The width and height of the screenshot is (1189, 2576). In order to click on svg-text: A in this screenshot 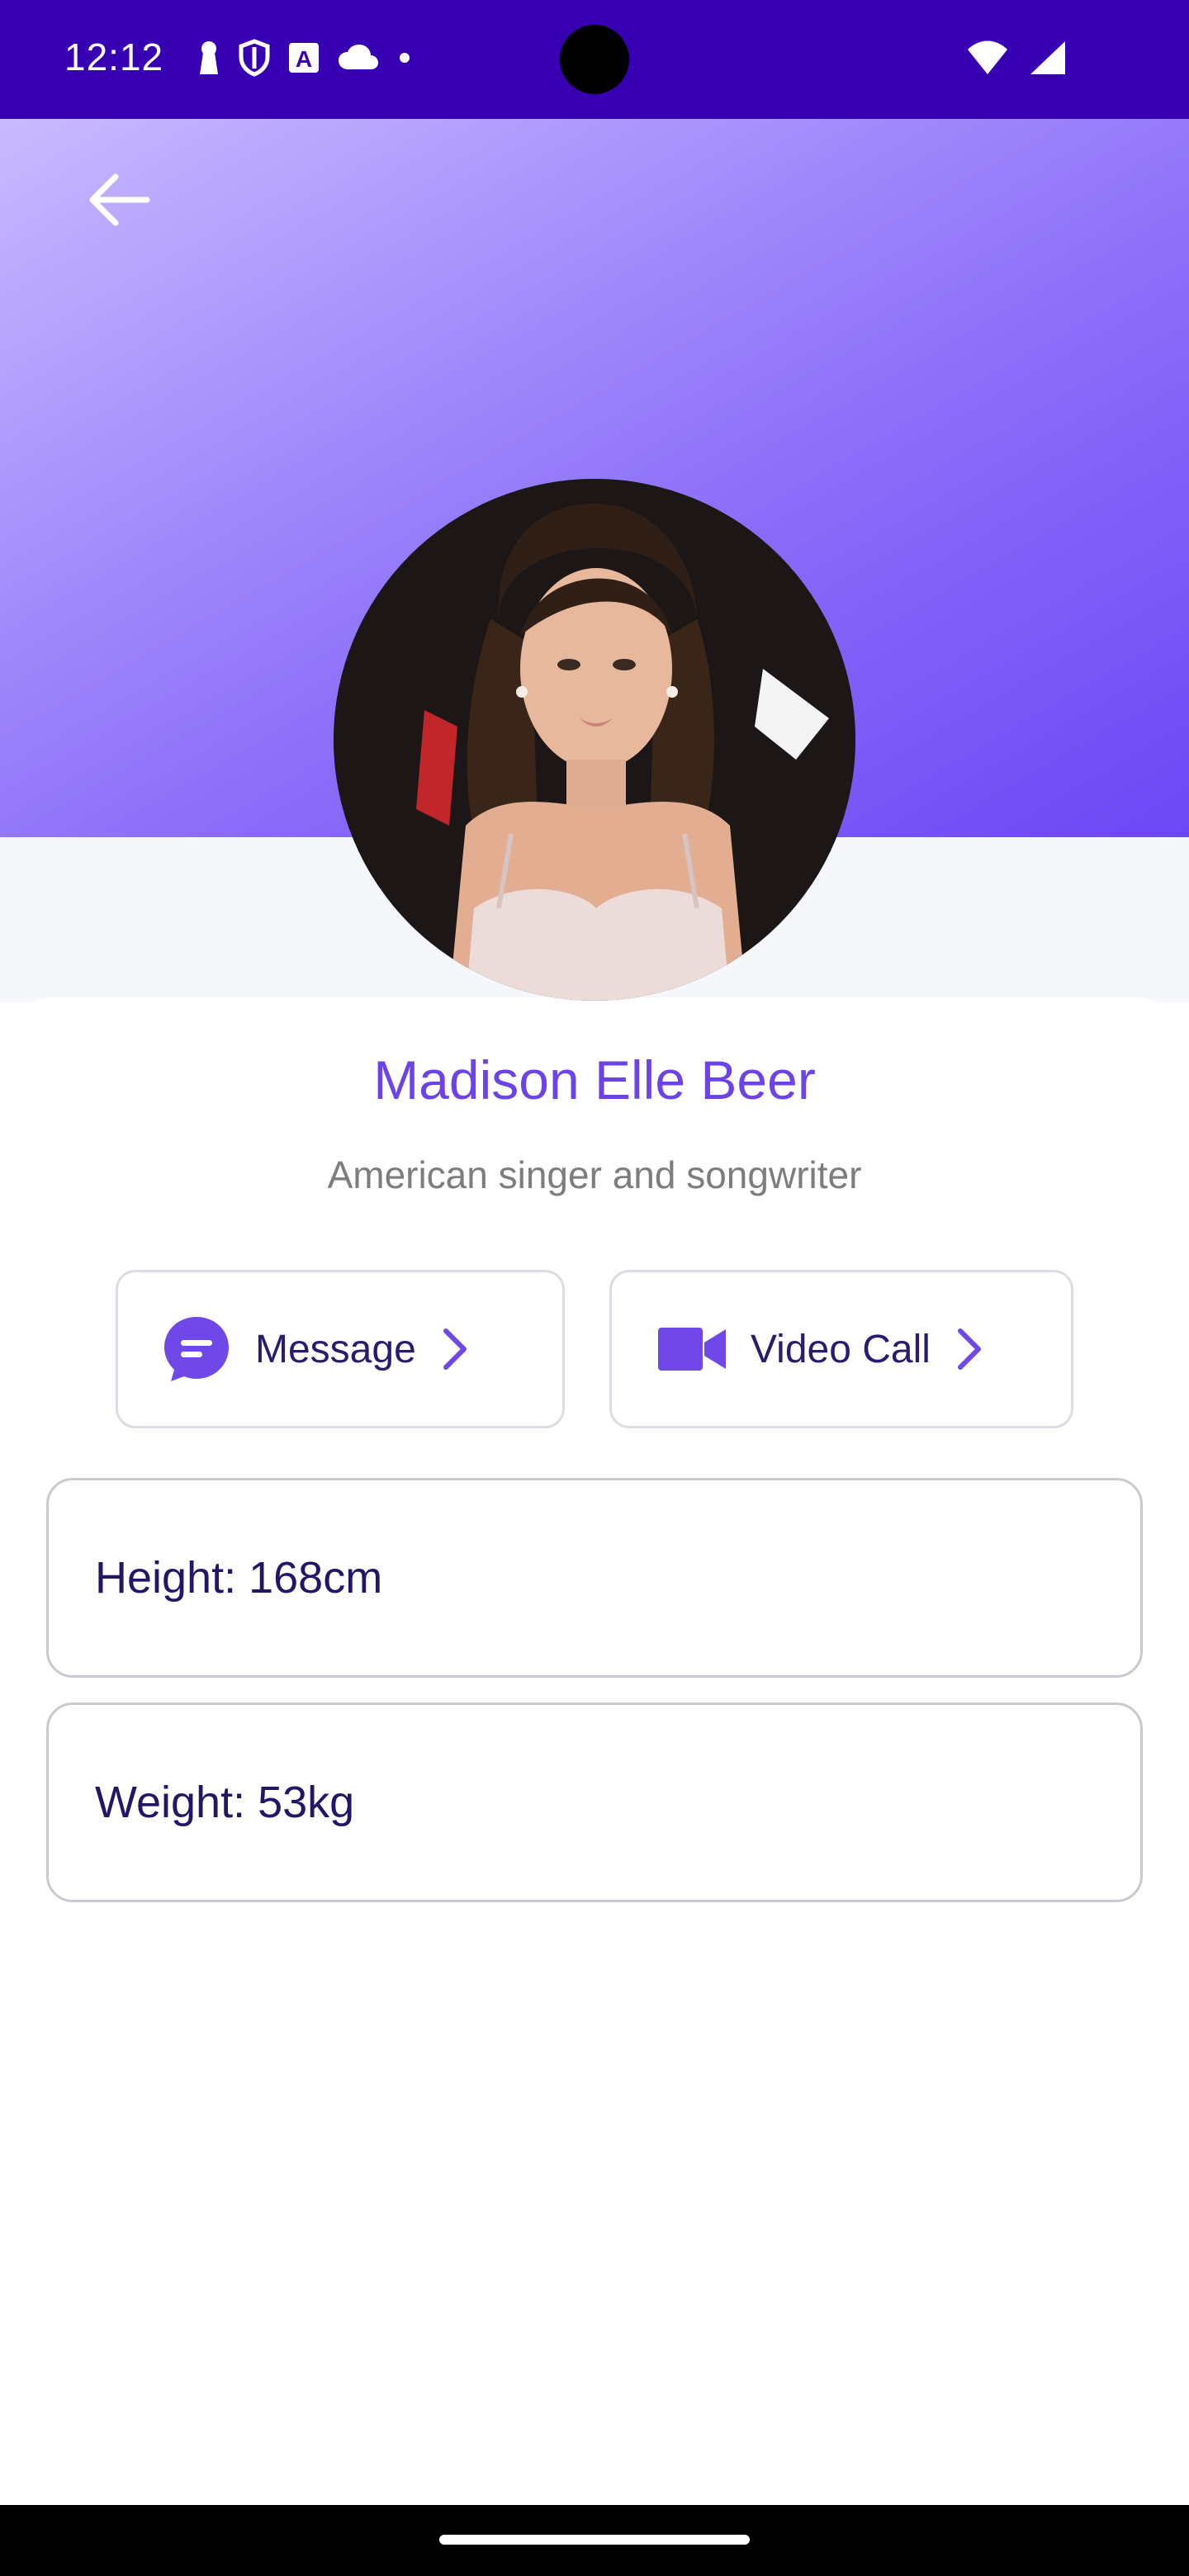, I will do `click(304, 59)`.